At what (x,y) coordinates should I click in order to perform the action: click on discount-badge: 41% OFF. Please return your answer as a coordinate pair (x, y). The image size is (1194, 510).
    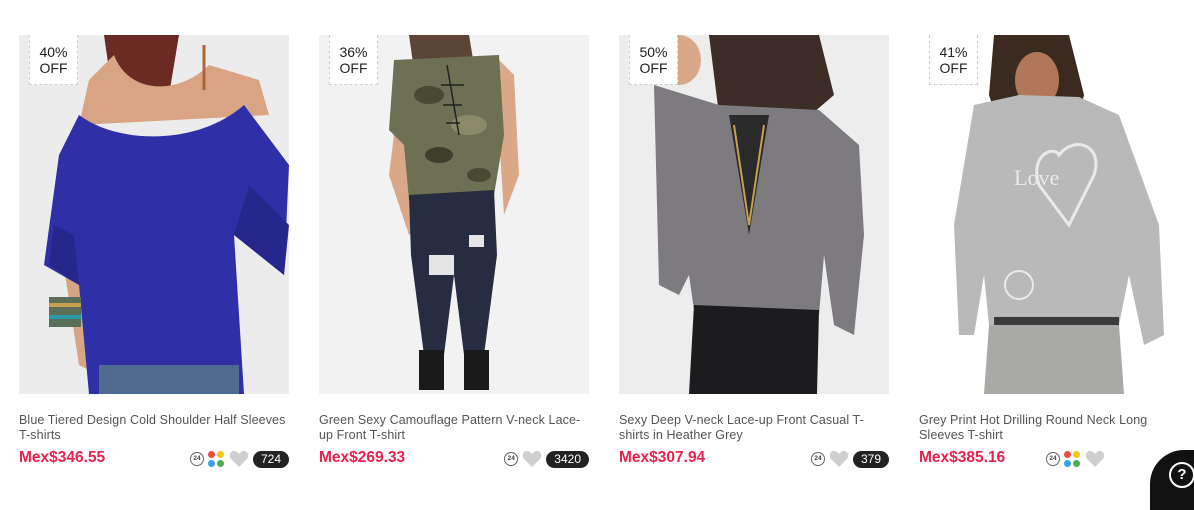
    Looking at the image, I should click on (953, 60).